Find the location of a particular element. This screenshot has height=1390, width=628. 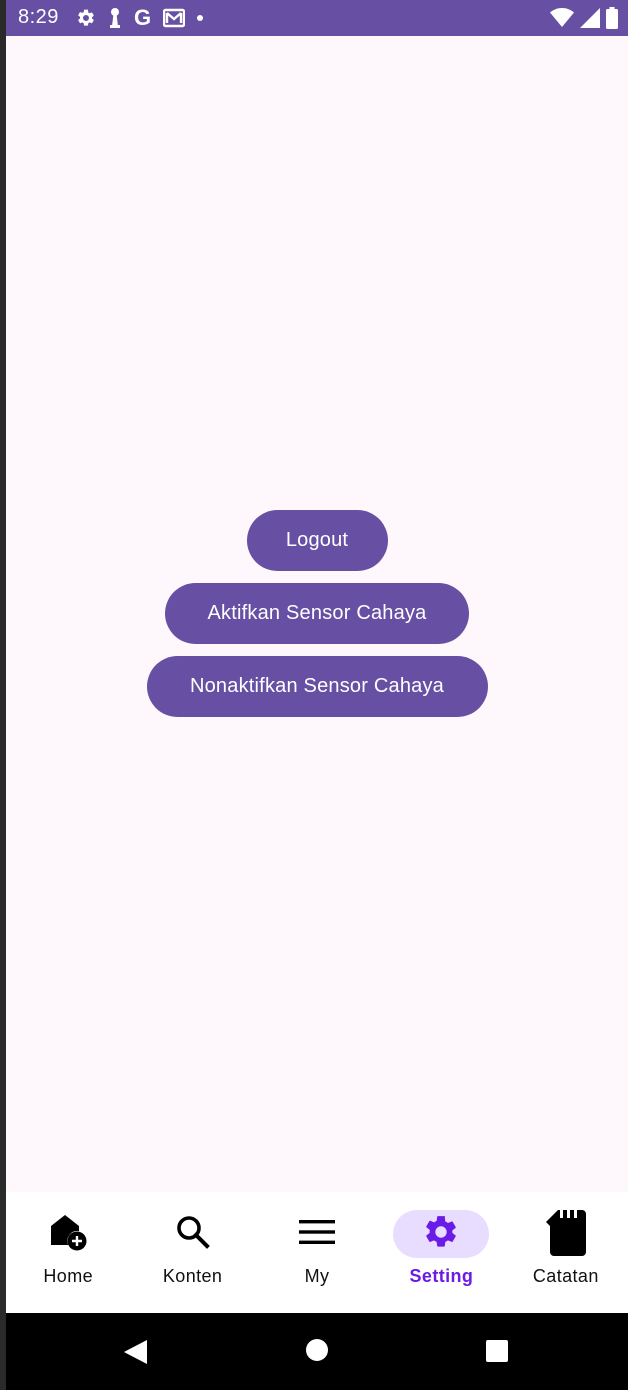

nav-item-setting: Setting is located at coordinates (441, 1252).